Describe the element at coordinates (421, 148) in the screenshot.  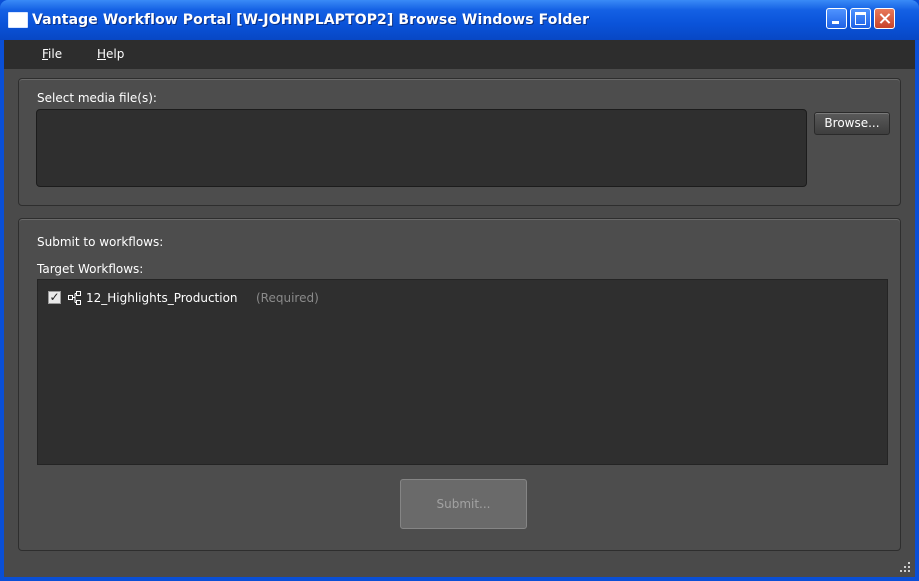
I see `media-file-list` at that location.